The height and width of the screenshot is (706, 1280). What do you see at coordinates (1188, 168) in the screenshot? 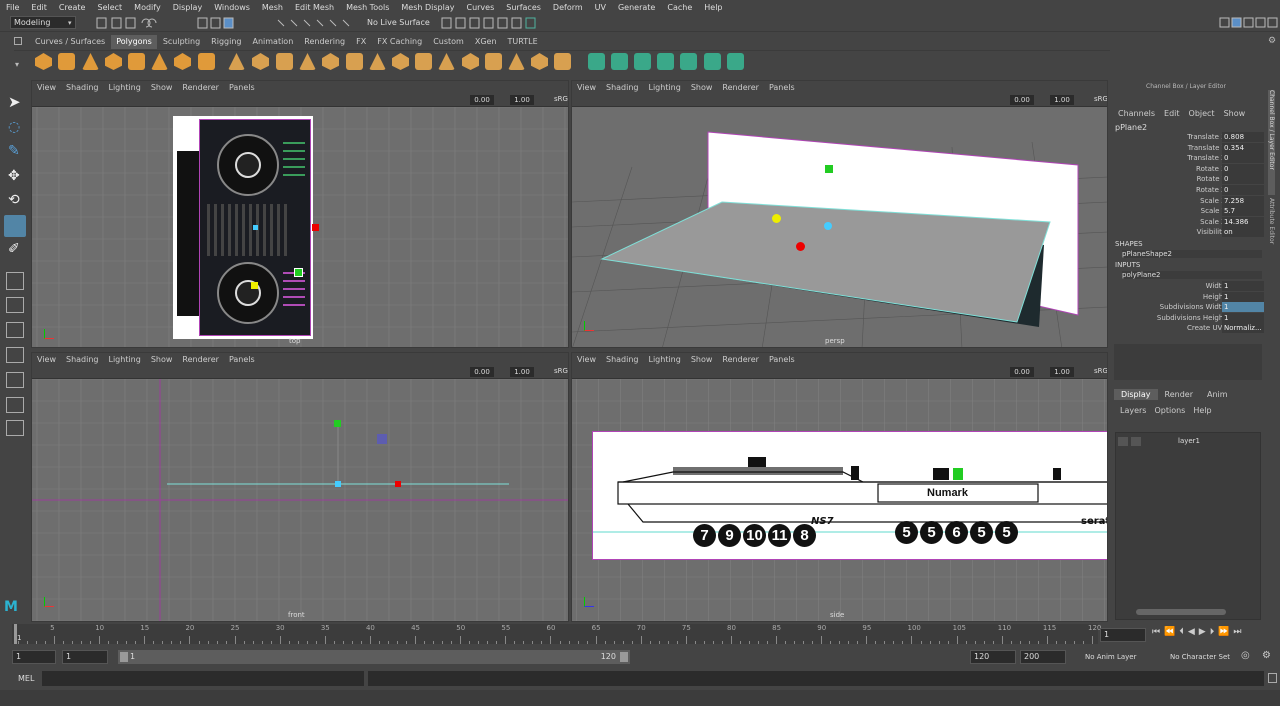
I see `channel-row: Rotate X0` at bounding box center [1188, 168].